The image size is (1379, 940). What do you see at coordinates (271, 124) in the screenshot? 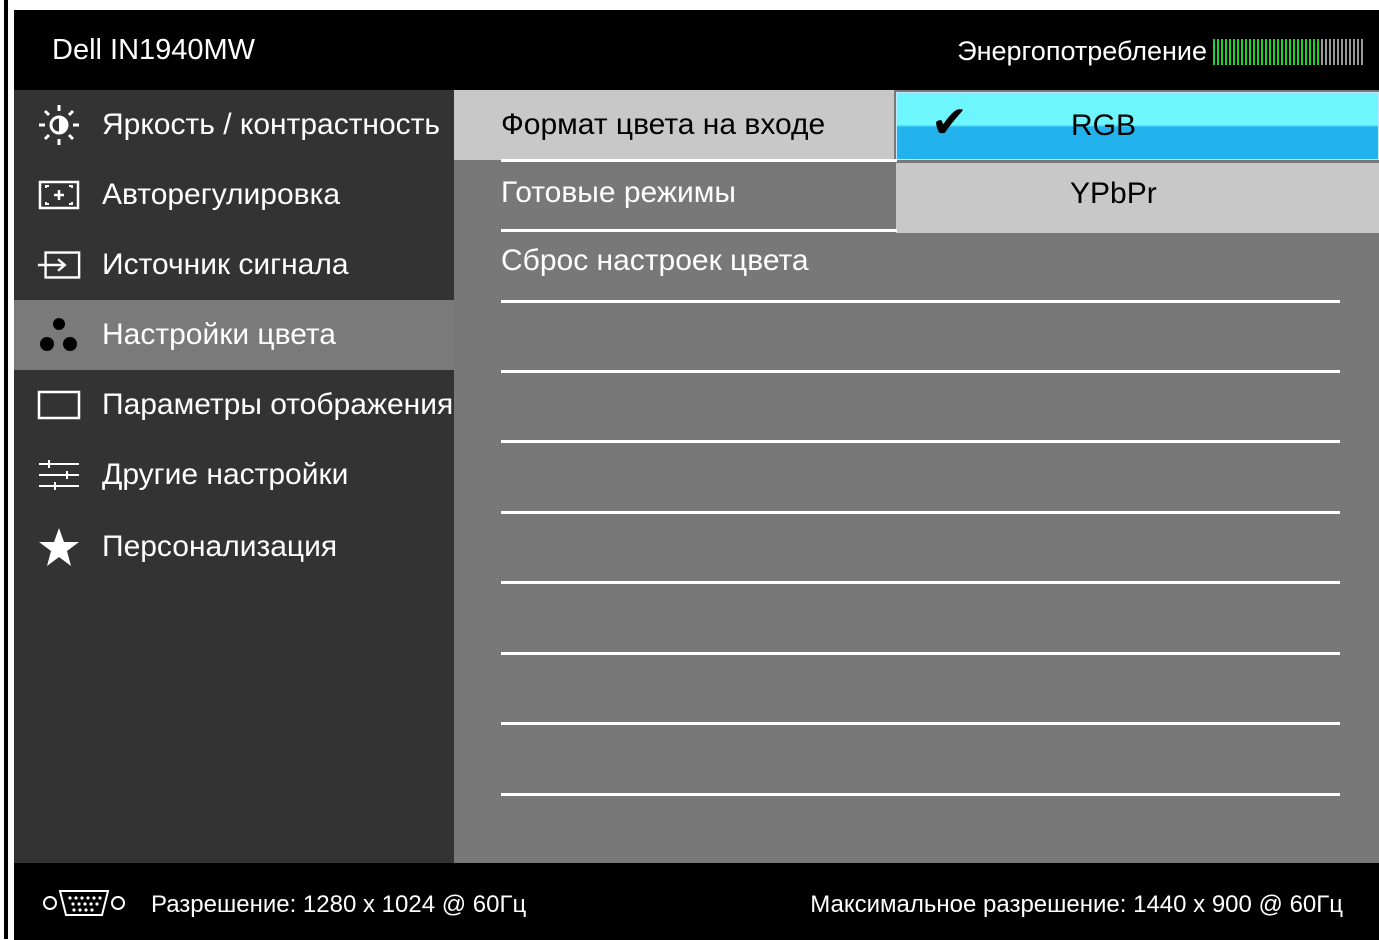
I see `sidebar-item-label: Яркость / контрастность` at bounding box center [271, 124].